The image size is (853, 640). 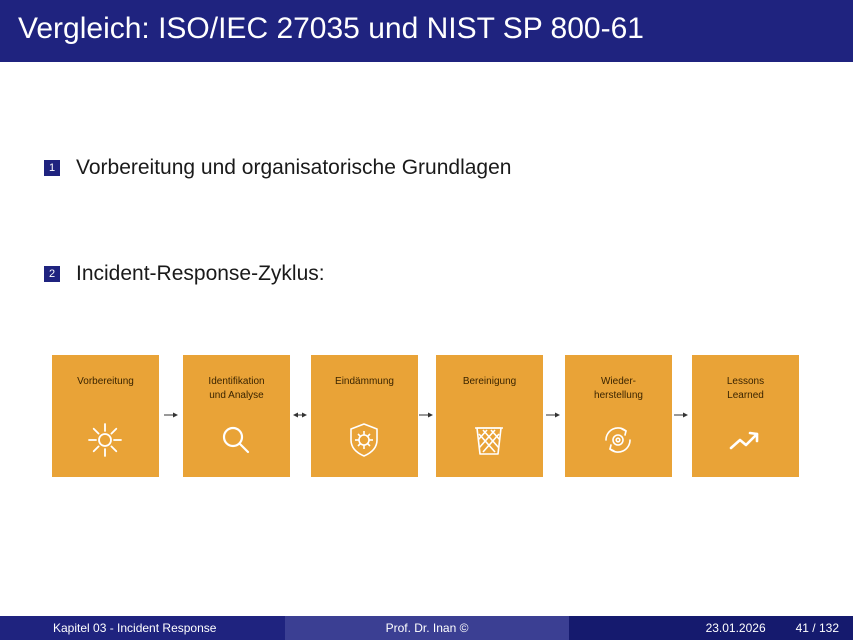 What do you see at coordinates (236, 388) in the screenshot?
I see `phase-label: Identifikation und Analyse` at bounding box center [236, 388].